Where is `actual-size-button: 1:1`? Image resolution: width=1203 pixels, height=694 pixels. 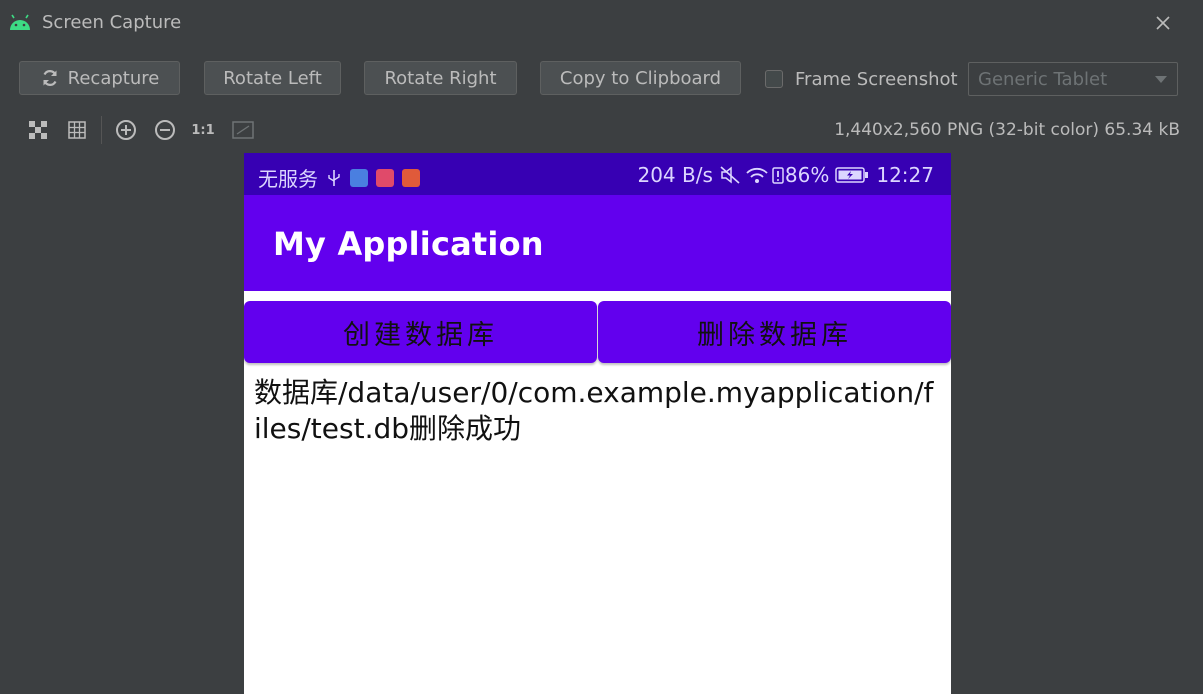
actual-size-button: 1:1 is located at coordinates (202, 130).